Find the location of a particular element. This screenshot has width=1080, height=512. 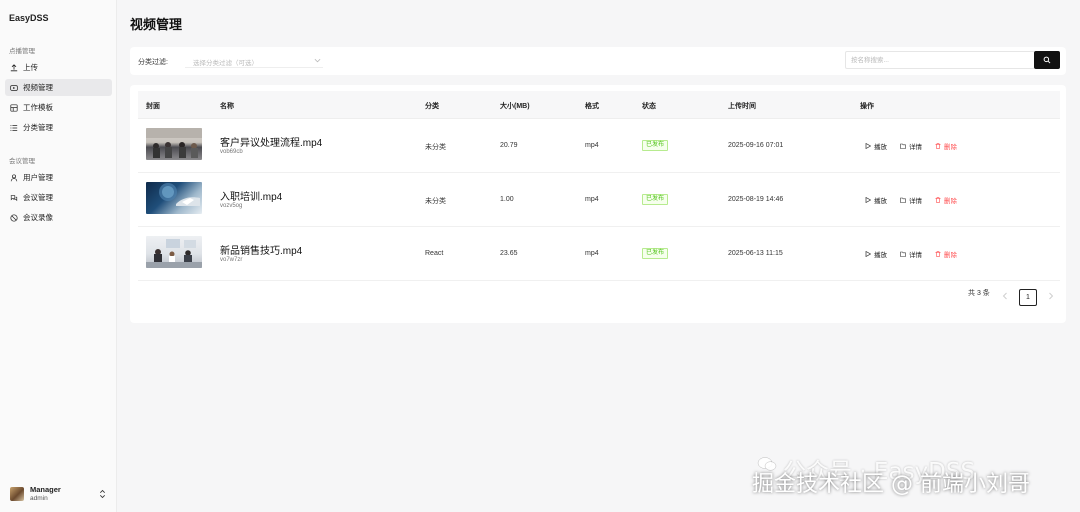

sidebar-item-label: 视频管理 is located at coordinates (38, 87).